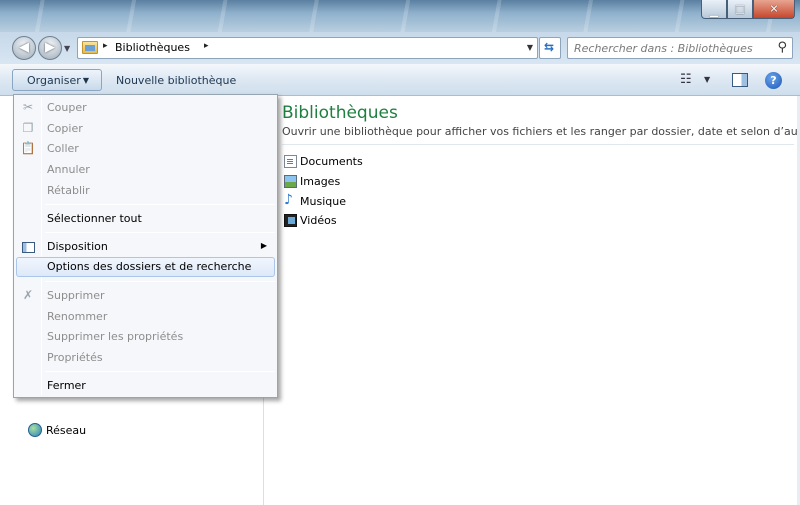  What do you see at coordinates (145, 219) in the screenshot?
I see `menu-item-select-all: Sélectionner tout` at bounding box center [145, 219].